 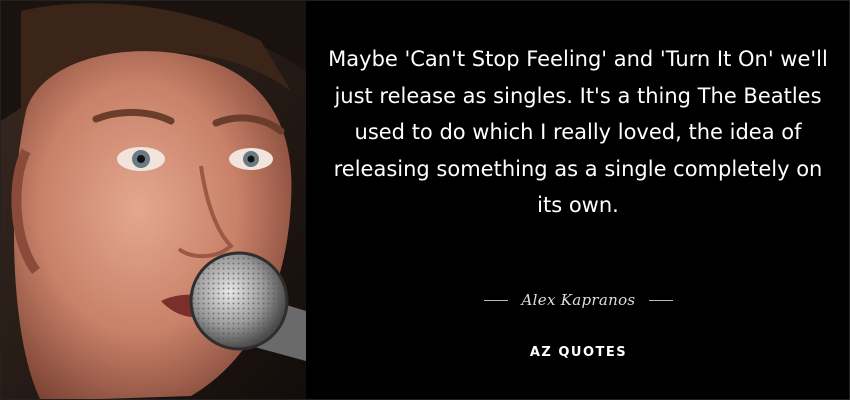 I want to click on author-name: Alex Kapranos, so click(x=579, y=300).